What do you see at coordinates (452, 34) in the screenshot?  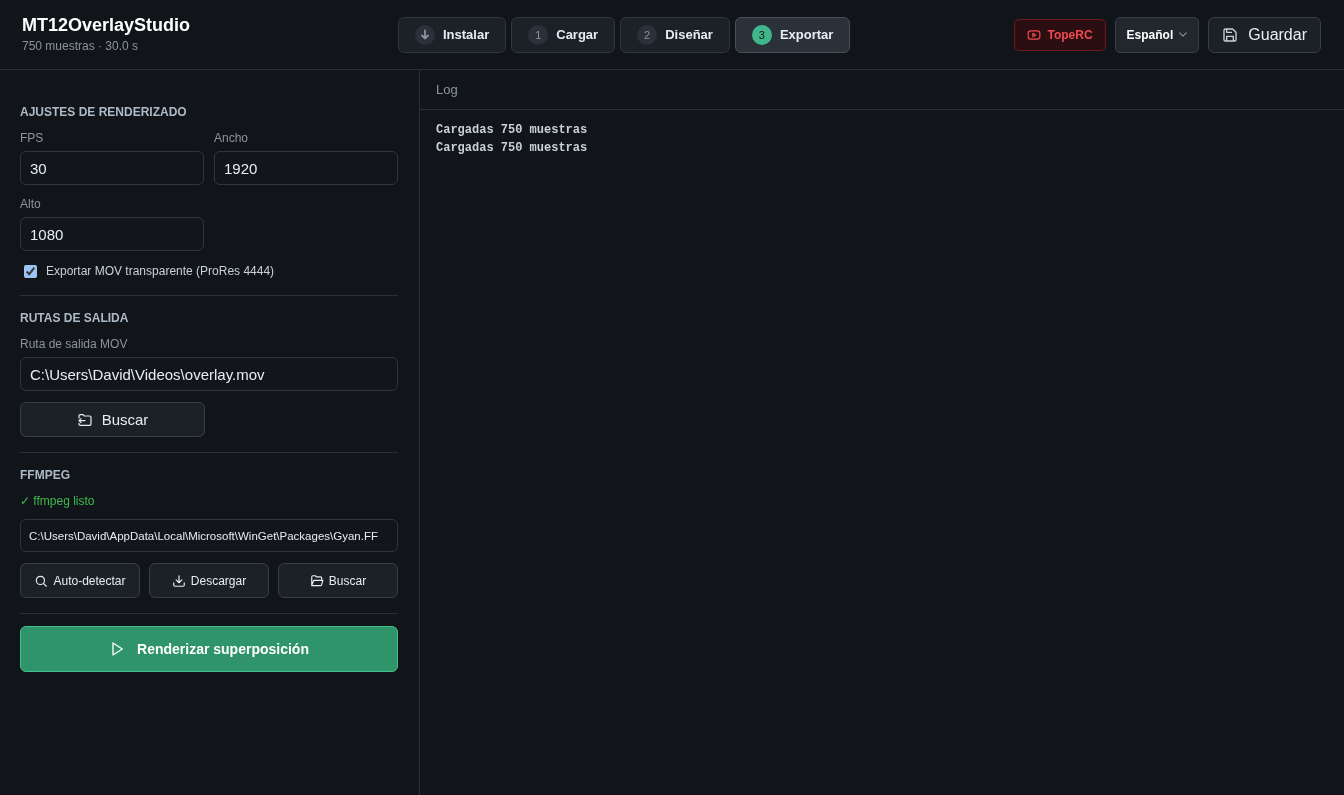 I see `step-tab: Instalar` at bounding box center [452, 34].